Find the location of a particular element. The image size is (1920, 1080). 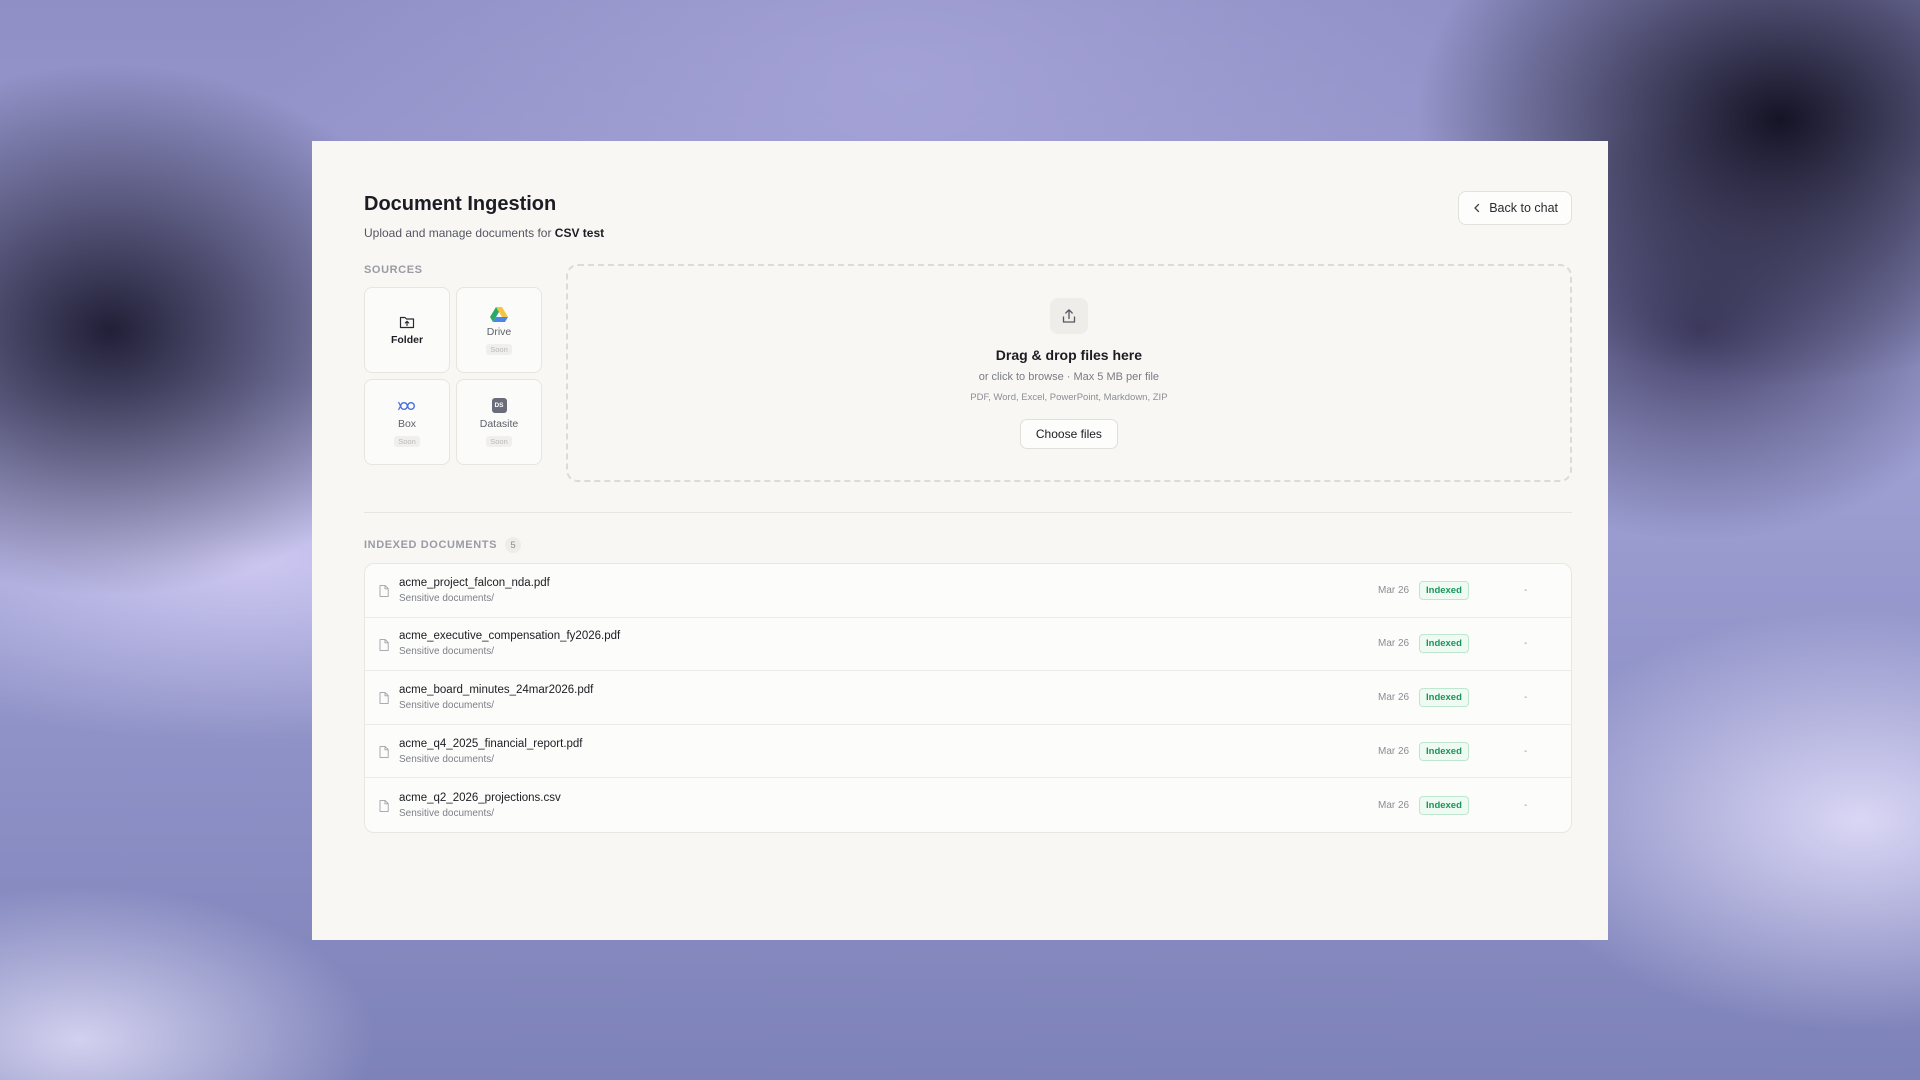

project-name: CSV test is located at coordinates (579, 233).